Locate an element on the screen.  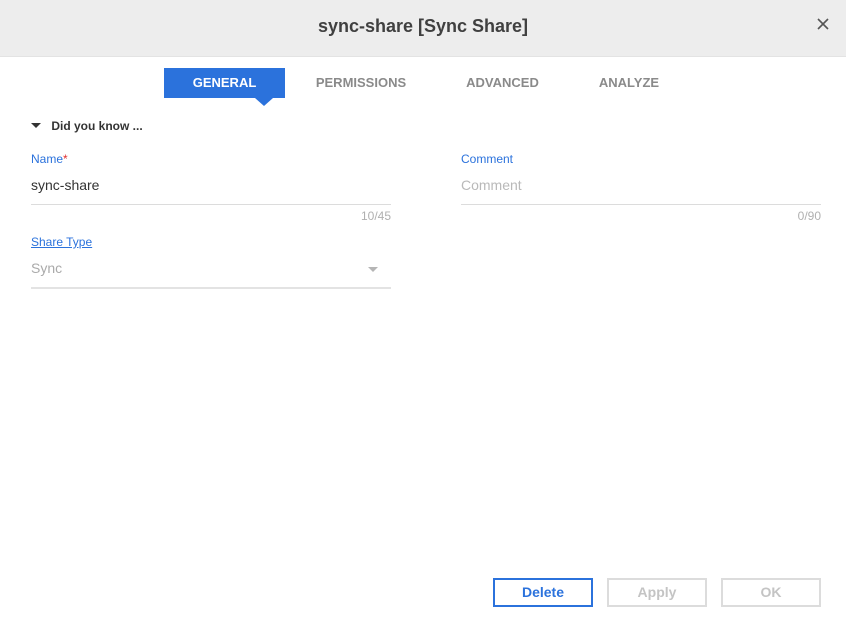
dialog-title: sync-share [Sync Share] is located at coordinates (423, 26).